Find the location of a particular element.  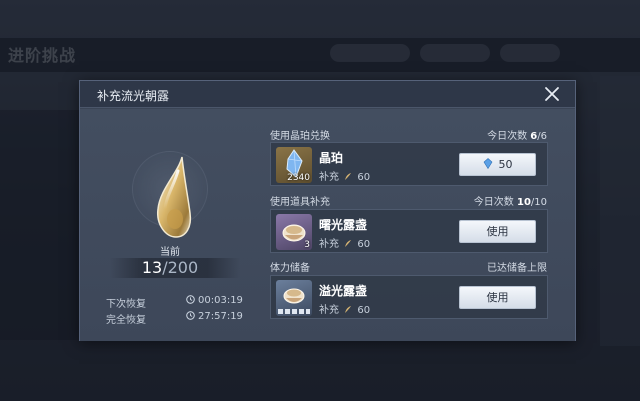

item-name: 曙光露盏 is located at coordinates (343, 225).